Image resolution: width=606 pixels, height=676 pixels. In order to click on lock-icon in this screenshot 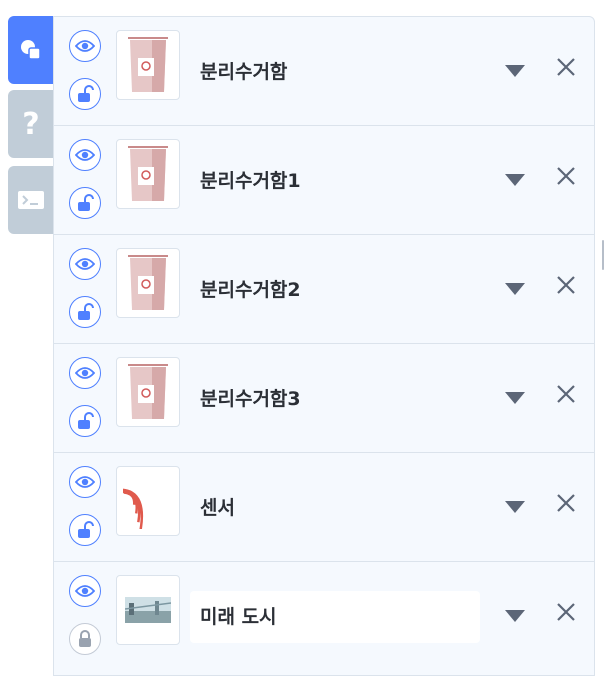, I will do `click(85, 638)`.